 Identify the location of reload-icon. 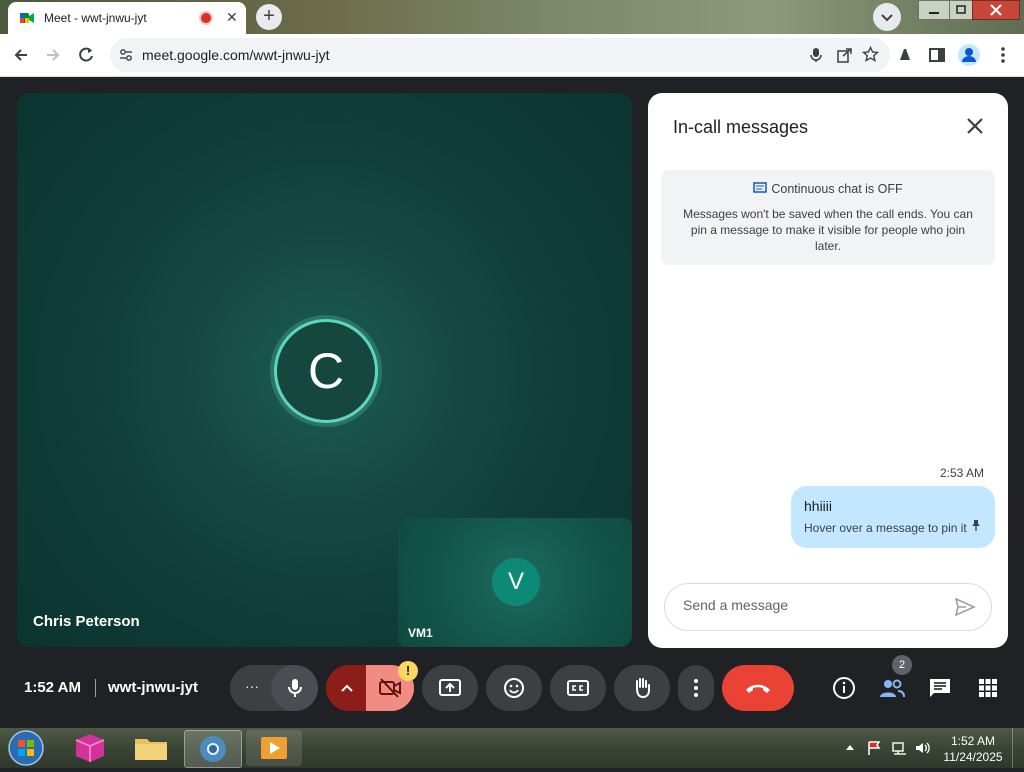
(86, 54).